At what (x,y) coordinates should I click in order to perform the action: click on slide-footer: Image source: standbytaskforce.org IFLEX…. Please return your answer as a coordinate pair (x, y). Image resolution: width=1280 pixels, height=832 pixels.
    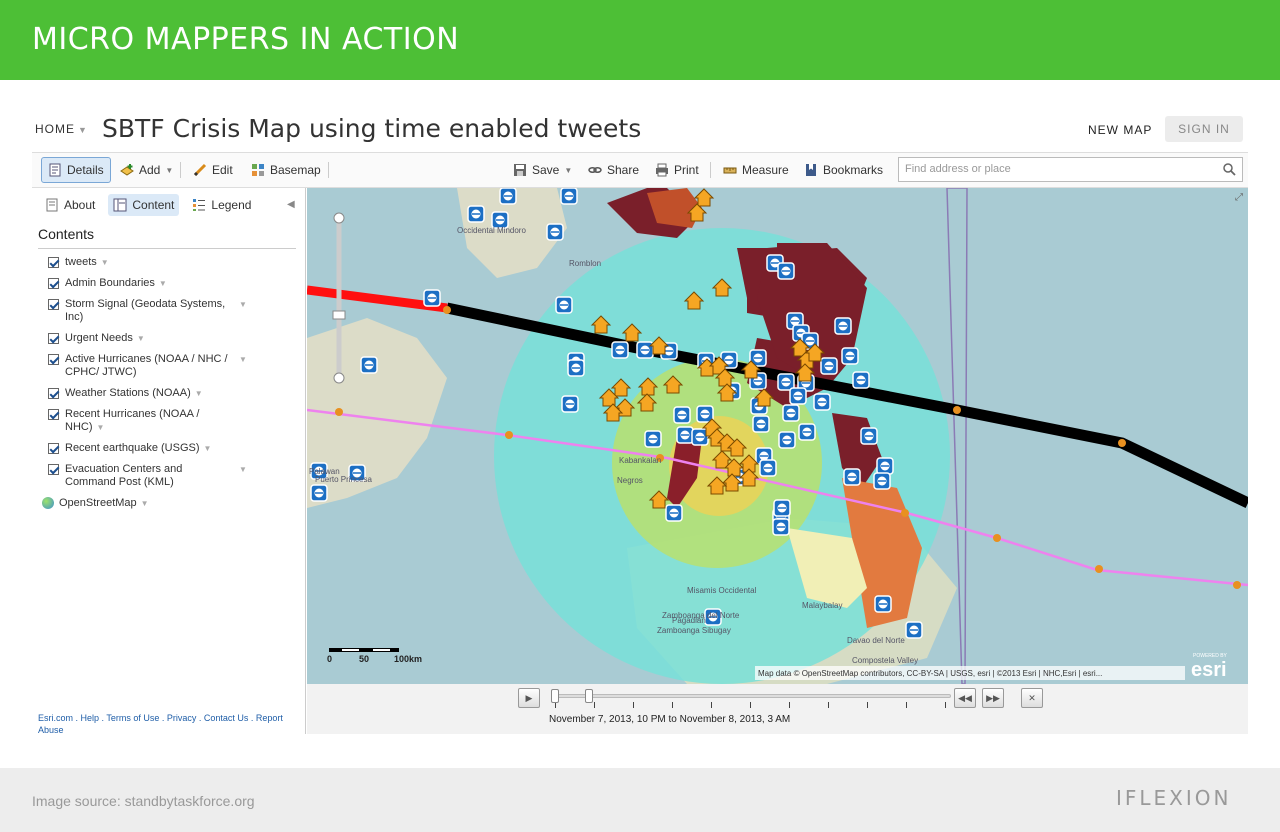
    Looking at the image, I should click on (640, 800).